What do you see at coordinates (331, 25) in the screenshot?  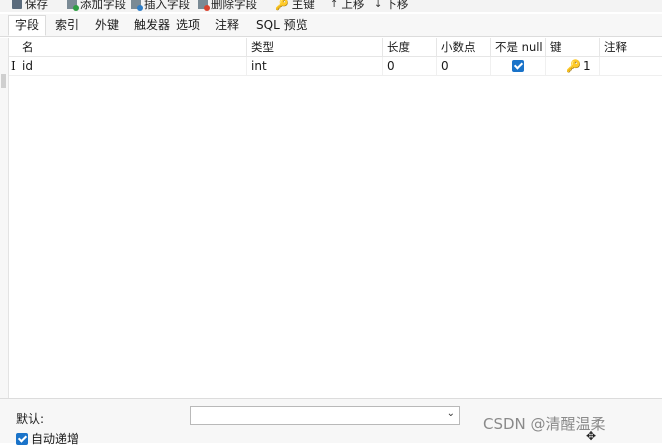 I see `tab-bar: 字段 索引 外键 触发器 选项 注释 SQL 预览` at bounding box center [331, 25].